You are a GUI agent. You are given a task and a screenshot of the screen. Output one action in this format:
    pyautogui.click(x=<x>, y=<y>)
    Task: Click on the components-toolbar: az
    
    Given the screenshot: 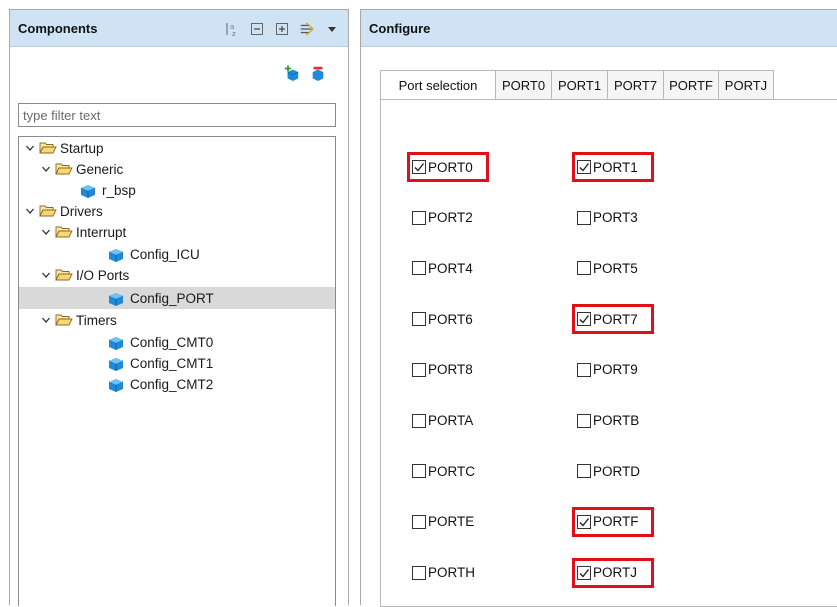 What is the action you would take?
    pyautogui.click(x=282, y=28)
    